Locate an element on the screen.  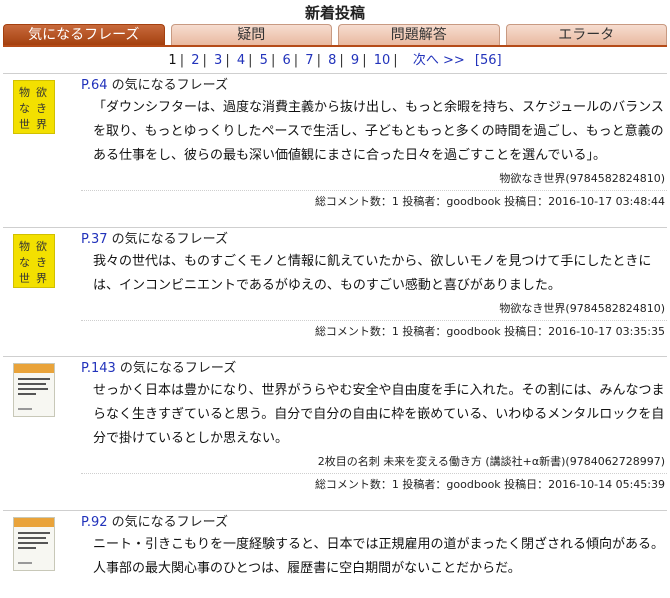
page-number-link: P.143 is located at coordinates (98, 368).